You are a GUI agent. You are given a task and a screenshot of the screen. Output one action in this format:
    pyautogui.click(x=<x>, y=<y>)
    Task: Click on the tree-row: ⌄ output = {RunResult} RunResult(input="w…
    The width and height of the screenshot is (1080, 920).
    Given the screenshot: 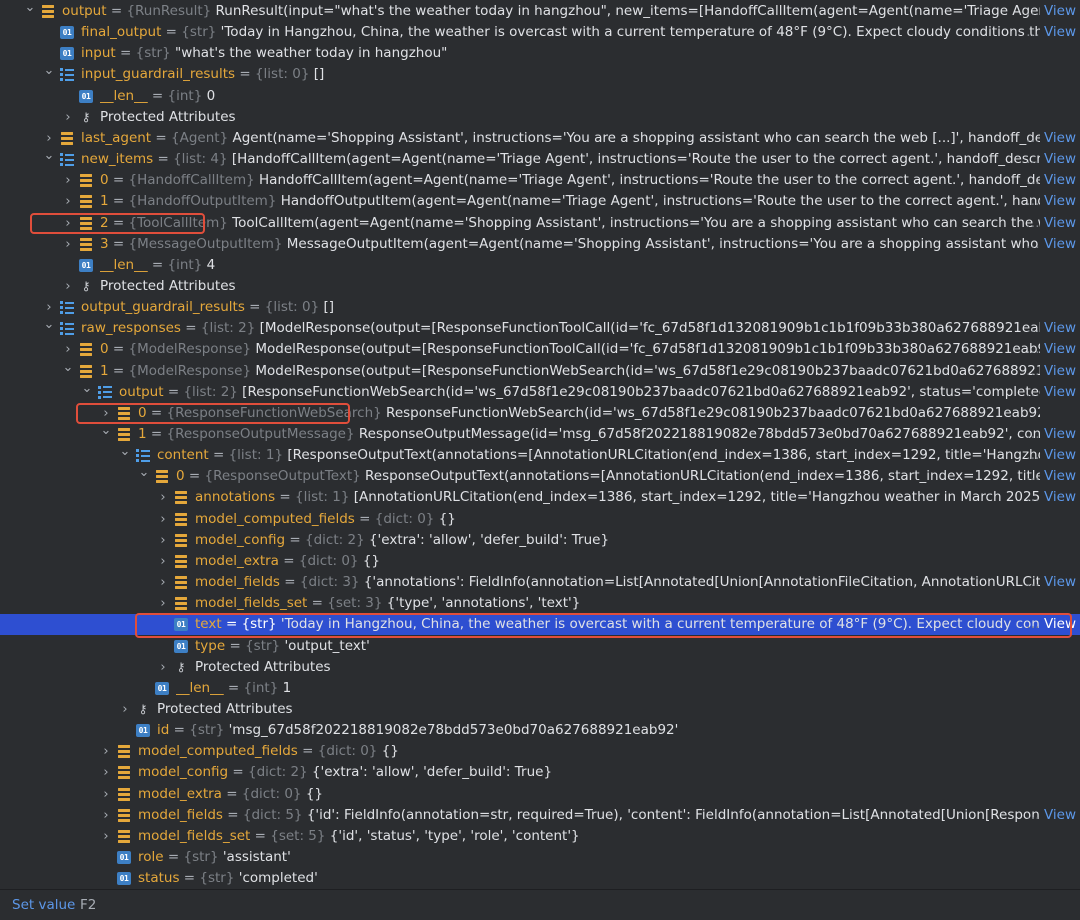 What is the action you would take?
    pyautogui.click(x=540, y=11)
    